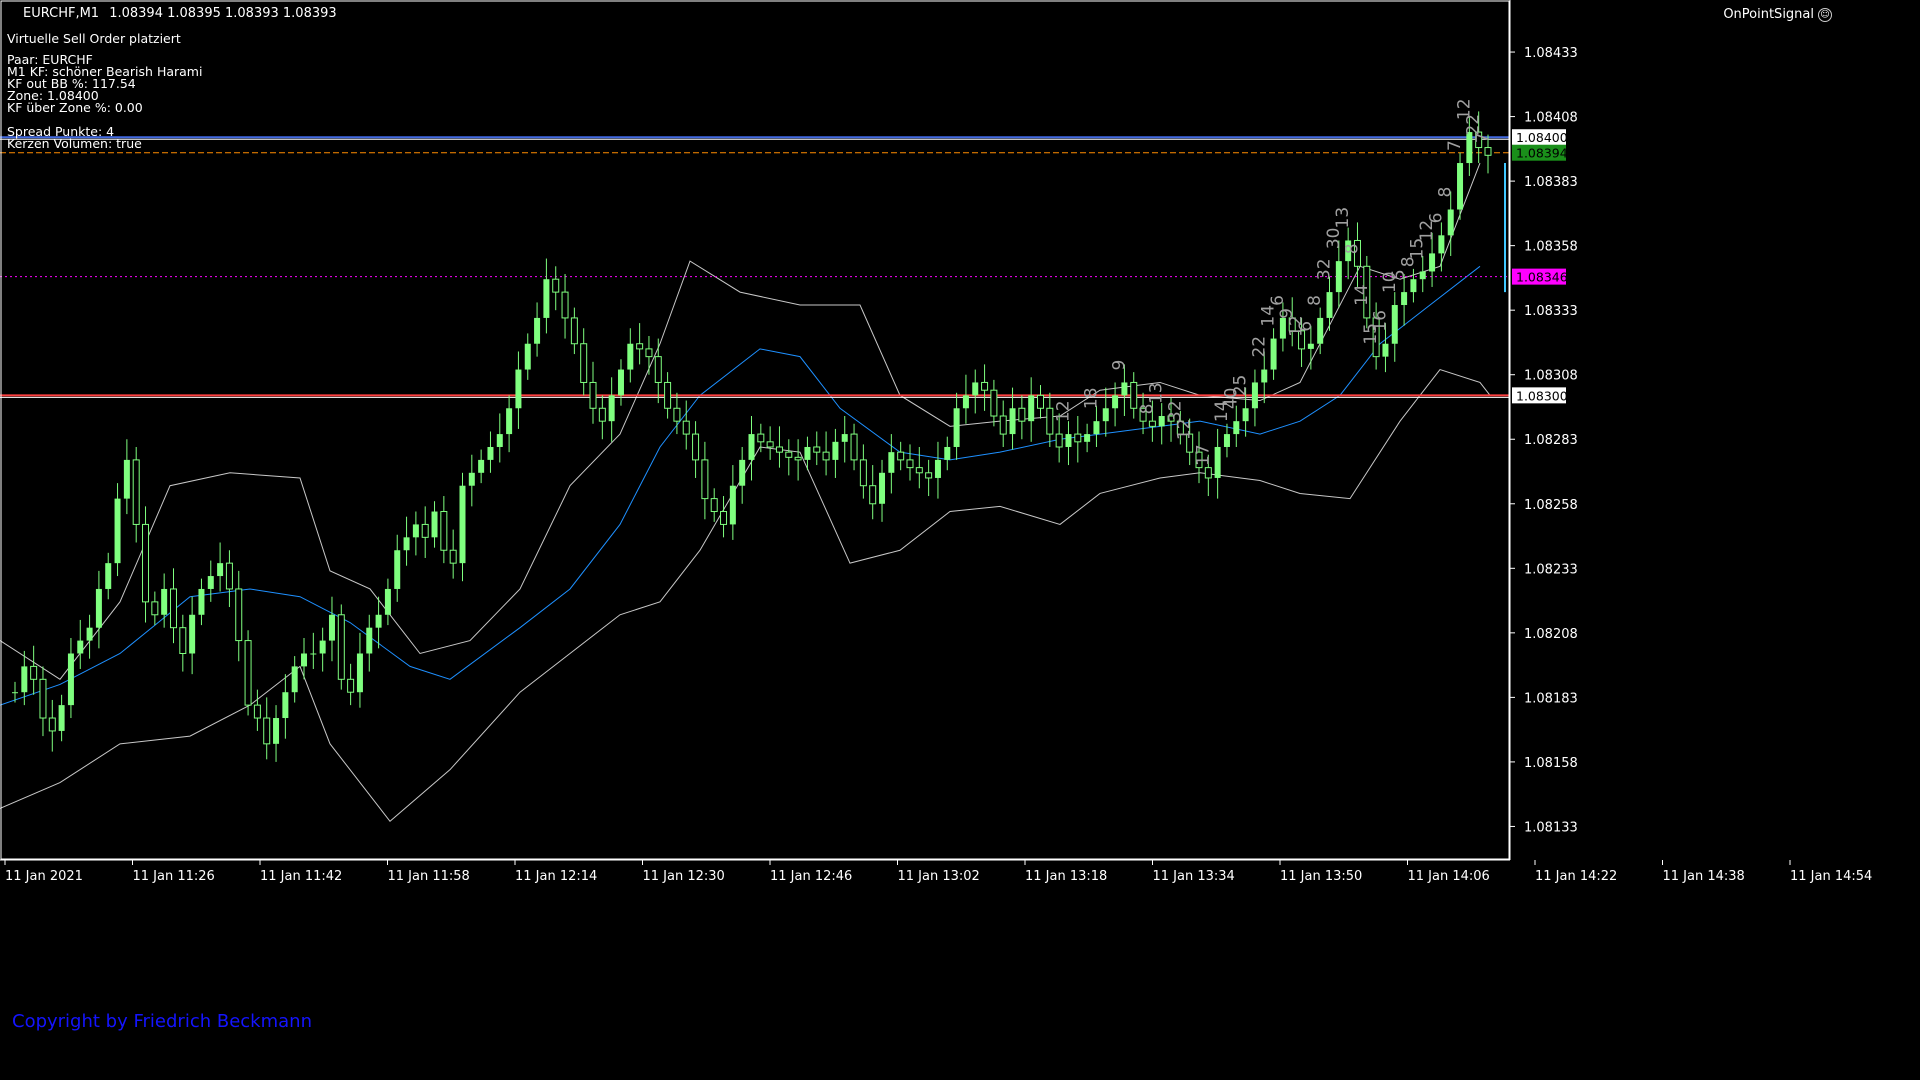 This screenshot has width=1920, height=1080. What do you see at coordinates (1399, 274) in the screenshot?
I see `volume-label: 5` at bounding box center [1399, 274].